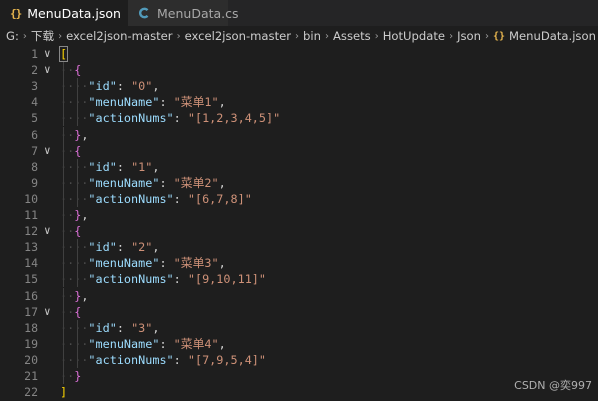 This screenshot has width=598, height=401. I want to click on tab-menudata-json: {} MenuData.json ✕, so click(69, 13).